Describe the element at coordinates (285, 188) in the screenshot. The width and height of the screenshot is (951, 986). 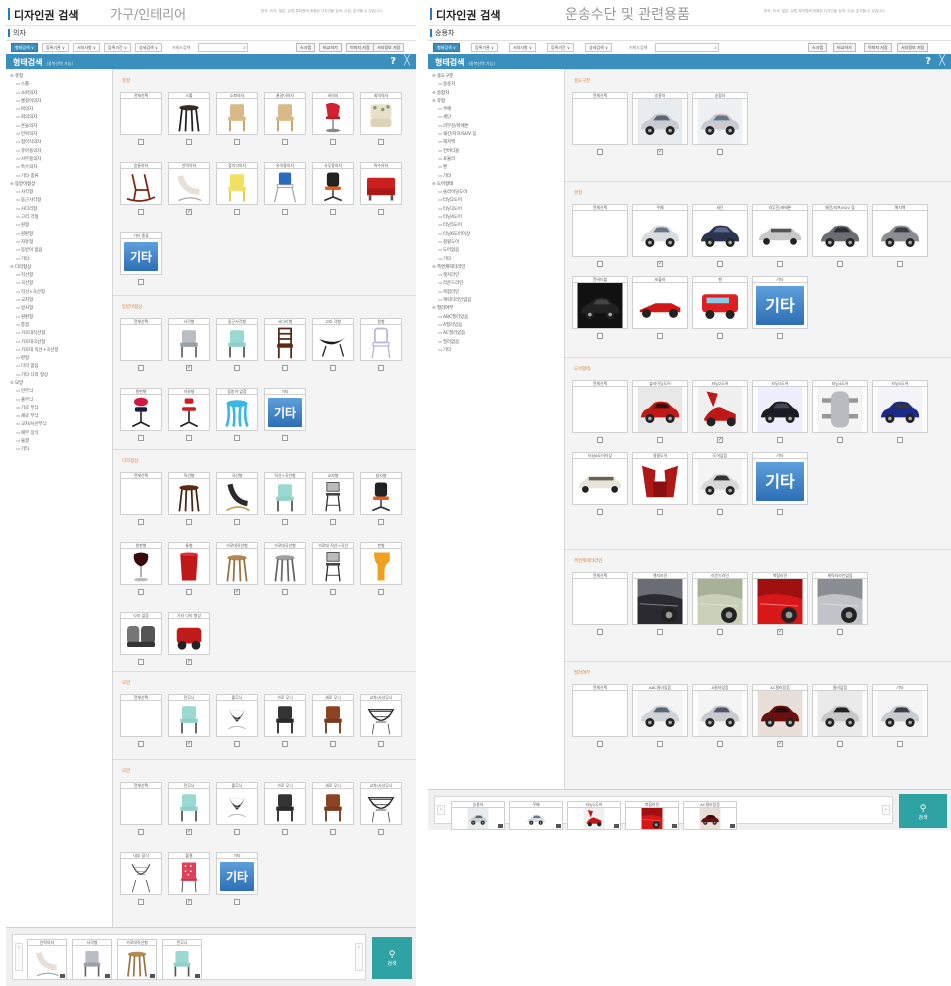
I see `shape-card: 유아용의자` at that location.